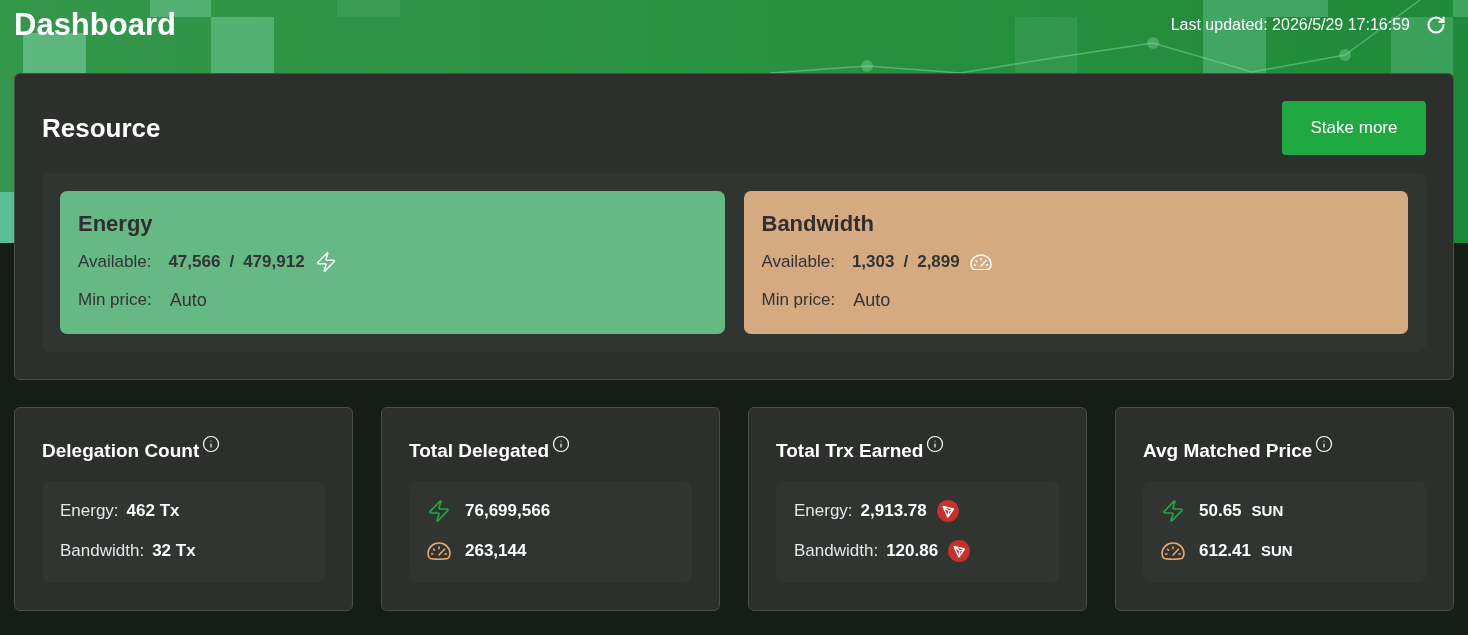 The width and height of the screenshot is (1468, 635). I want to click on total-value: 479,912, so click(274, 262).